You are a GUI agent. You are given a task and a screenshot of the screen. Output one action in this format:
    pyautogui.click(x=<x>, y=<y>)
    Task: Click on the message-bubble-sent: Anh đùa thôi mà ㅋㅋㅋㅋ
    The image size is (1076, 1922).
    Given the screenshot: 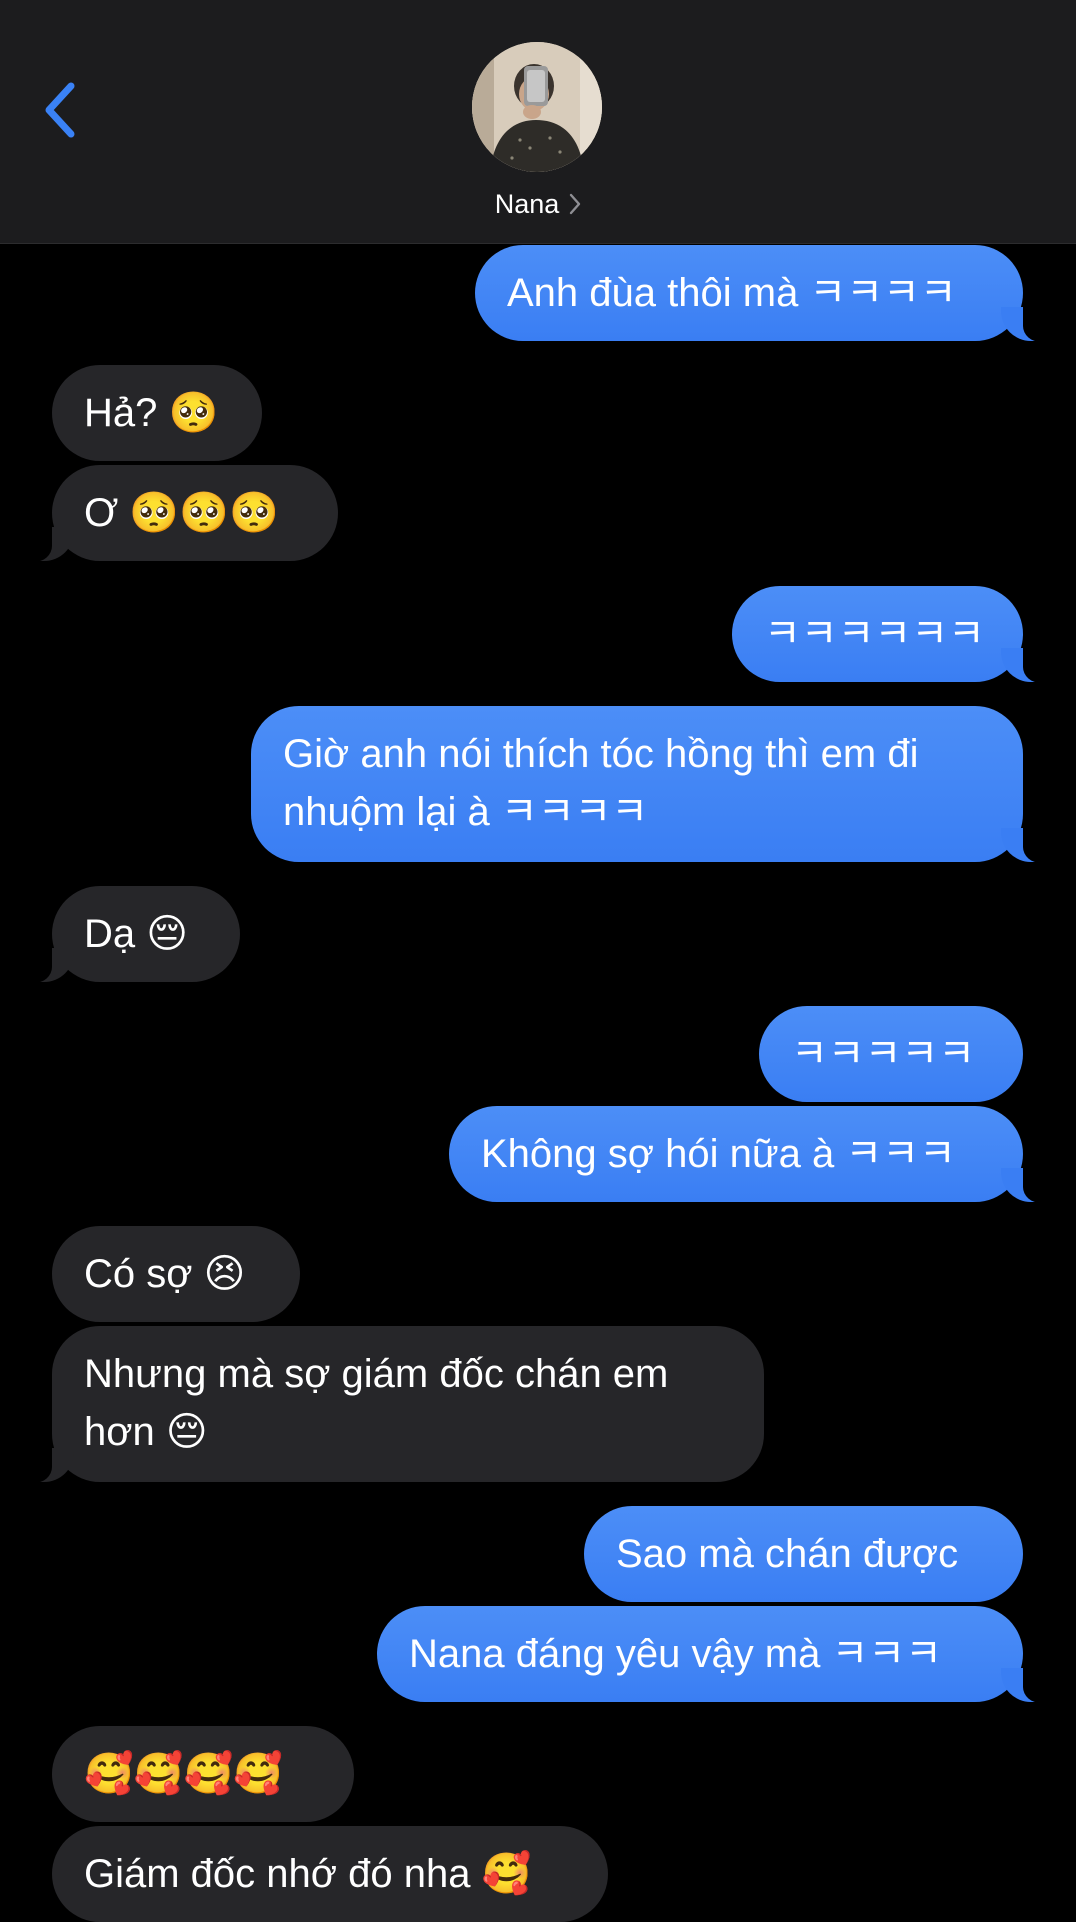 What is the action you would take?
    pyautogui.click(x=764, y=293)
    